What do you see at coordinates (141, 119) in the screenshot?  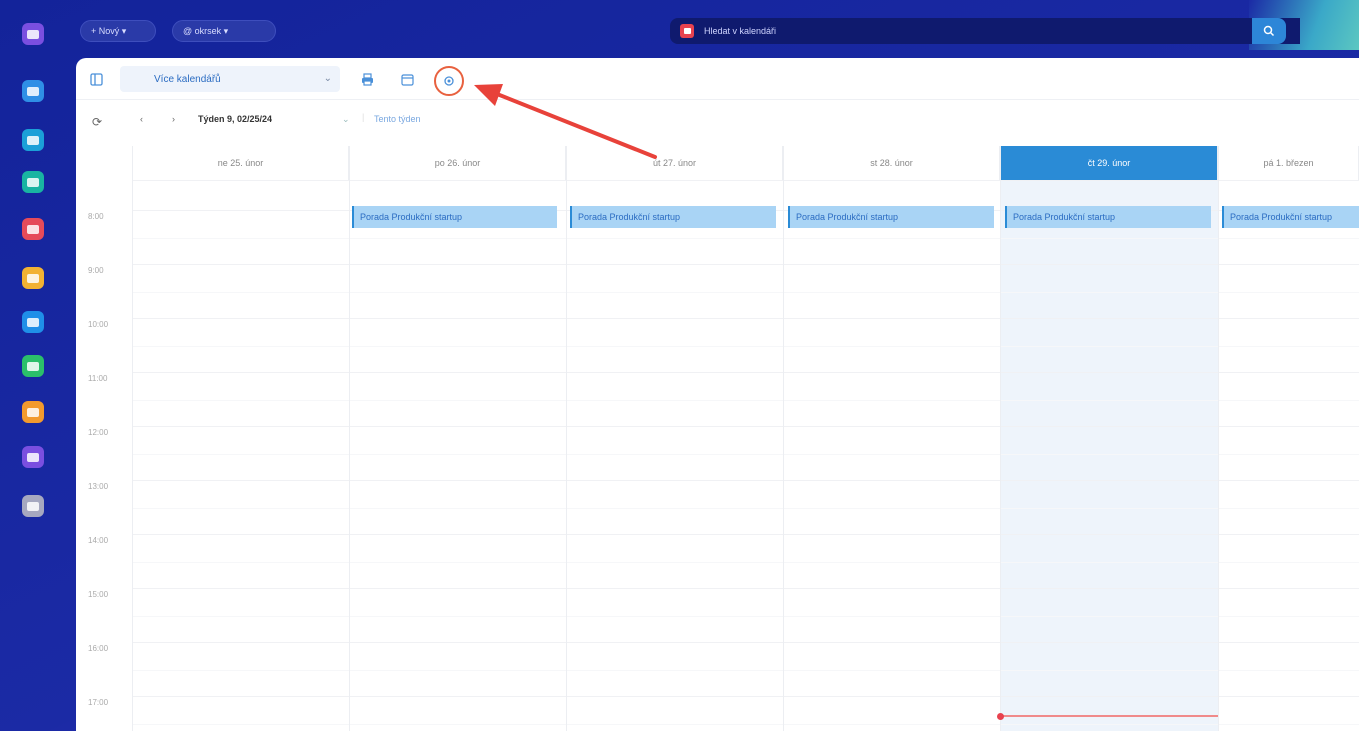 I see `prev-week-button: ‹` at bounding box center [141, 119].